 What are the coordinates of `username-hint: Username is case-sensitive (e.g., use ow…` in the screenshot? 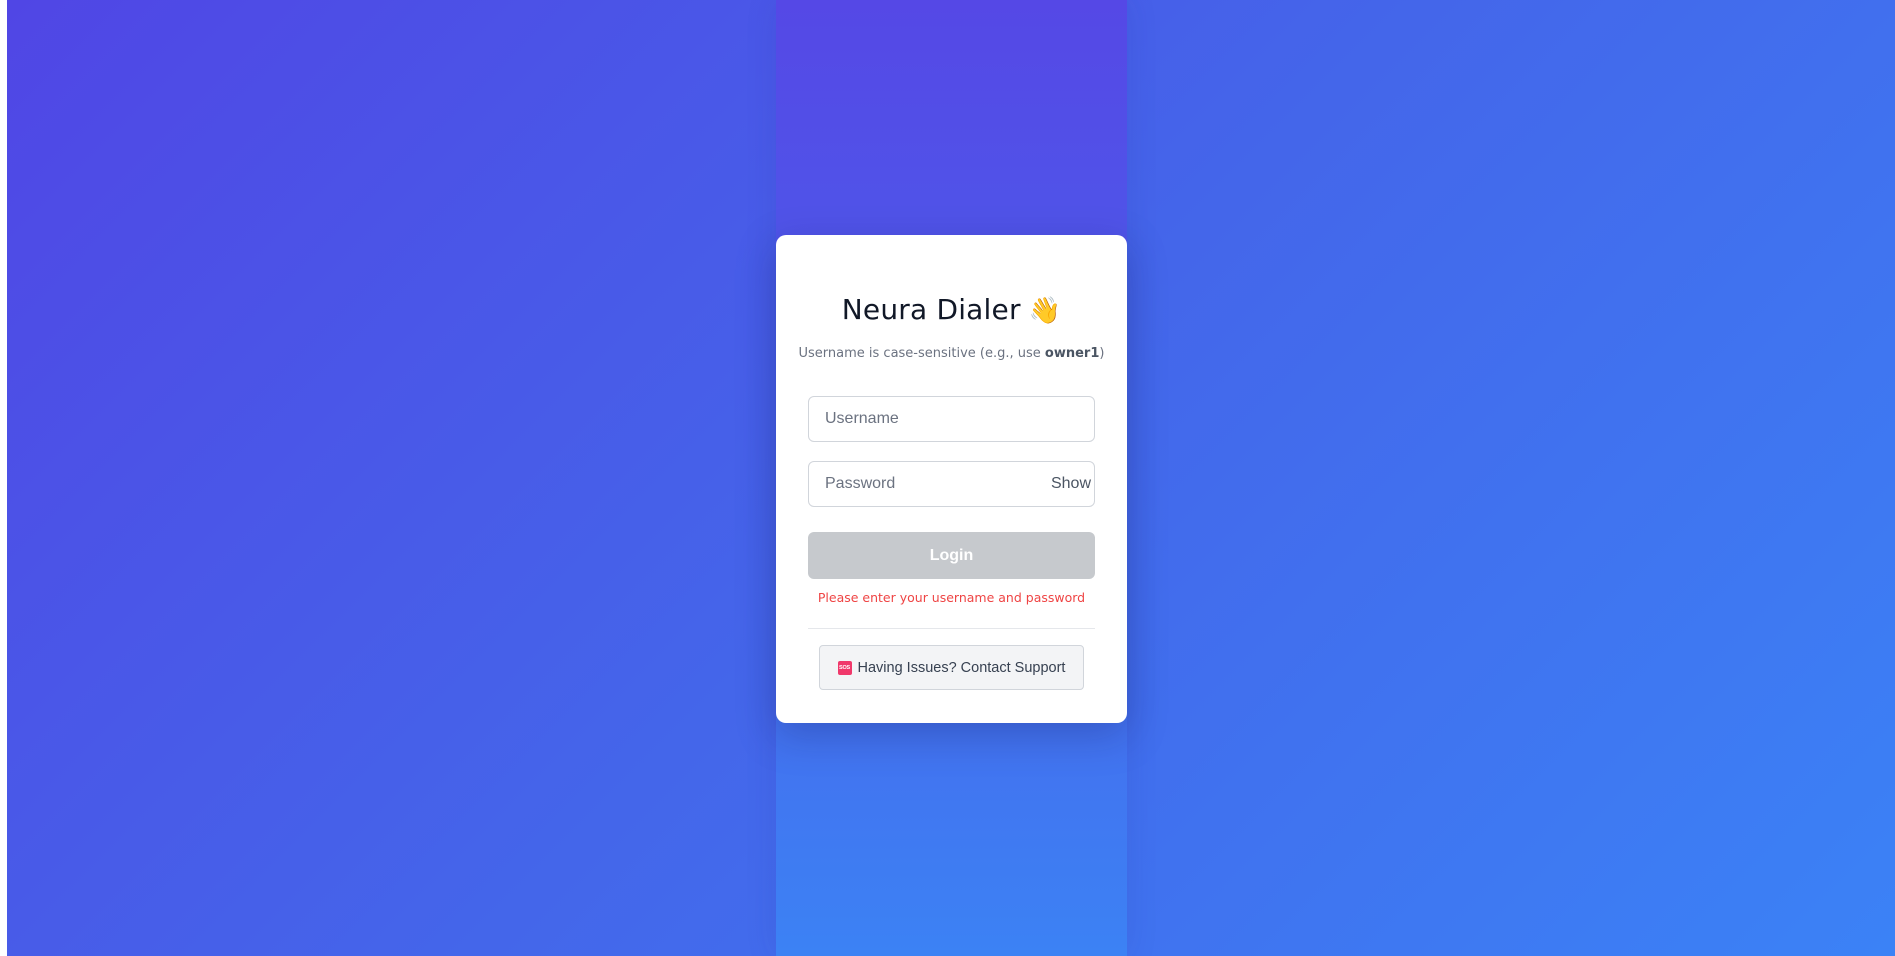 It's located at (951, 353).